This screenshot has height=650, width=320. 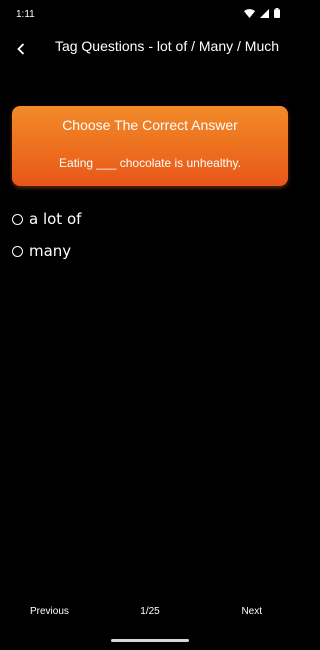 What do you see at coordinates (150, 14) in the screenshot?
I see `status-bar: 1:11` at bounding box center [150, 14].